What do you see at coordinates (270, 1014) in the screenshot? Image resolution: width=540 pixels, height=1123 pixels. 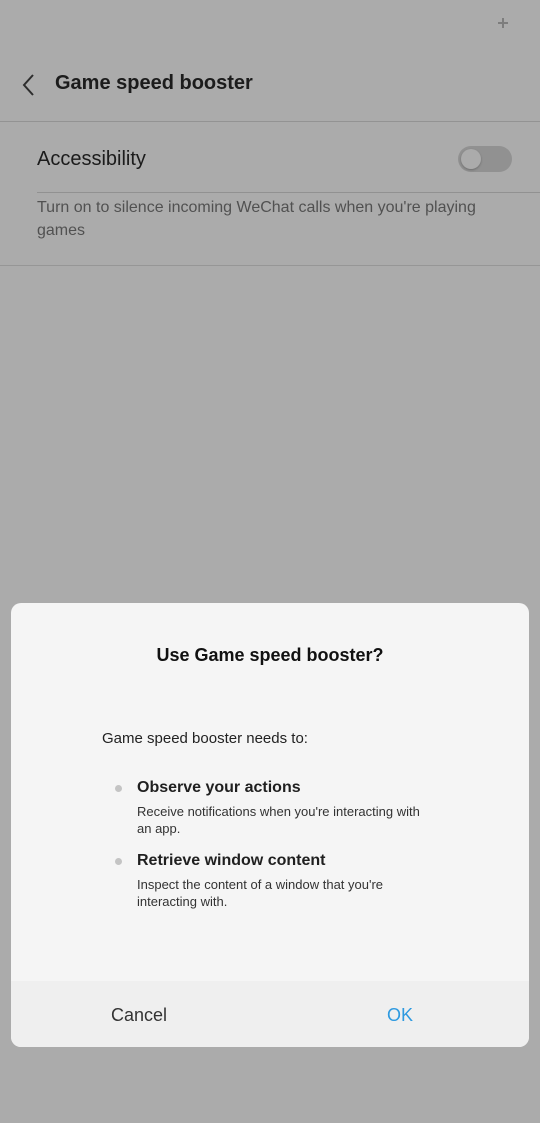 I see `dialog-actions: Cancel OK` at bounding box center [270, 1014].